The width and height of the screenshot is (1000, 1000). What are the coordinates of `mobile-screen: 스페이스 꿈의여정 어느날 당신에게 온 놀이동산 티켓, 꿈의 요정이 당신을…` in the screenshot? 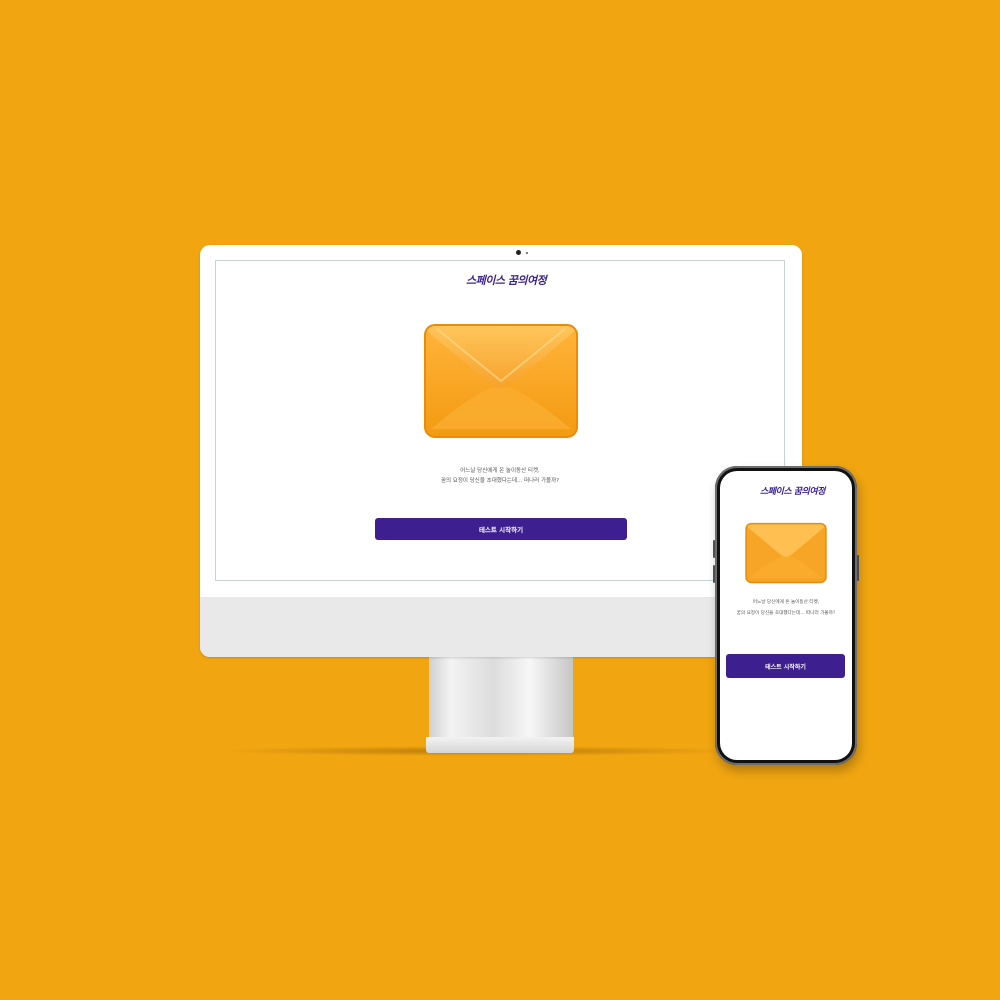 It's located at (786, 615).